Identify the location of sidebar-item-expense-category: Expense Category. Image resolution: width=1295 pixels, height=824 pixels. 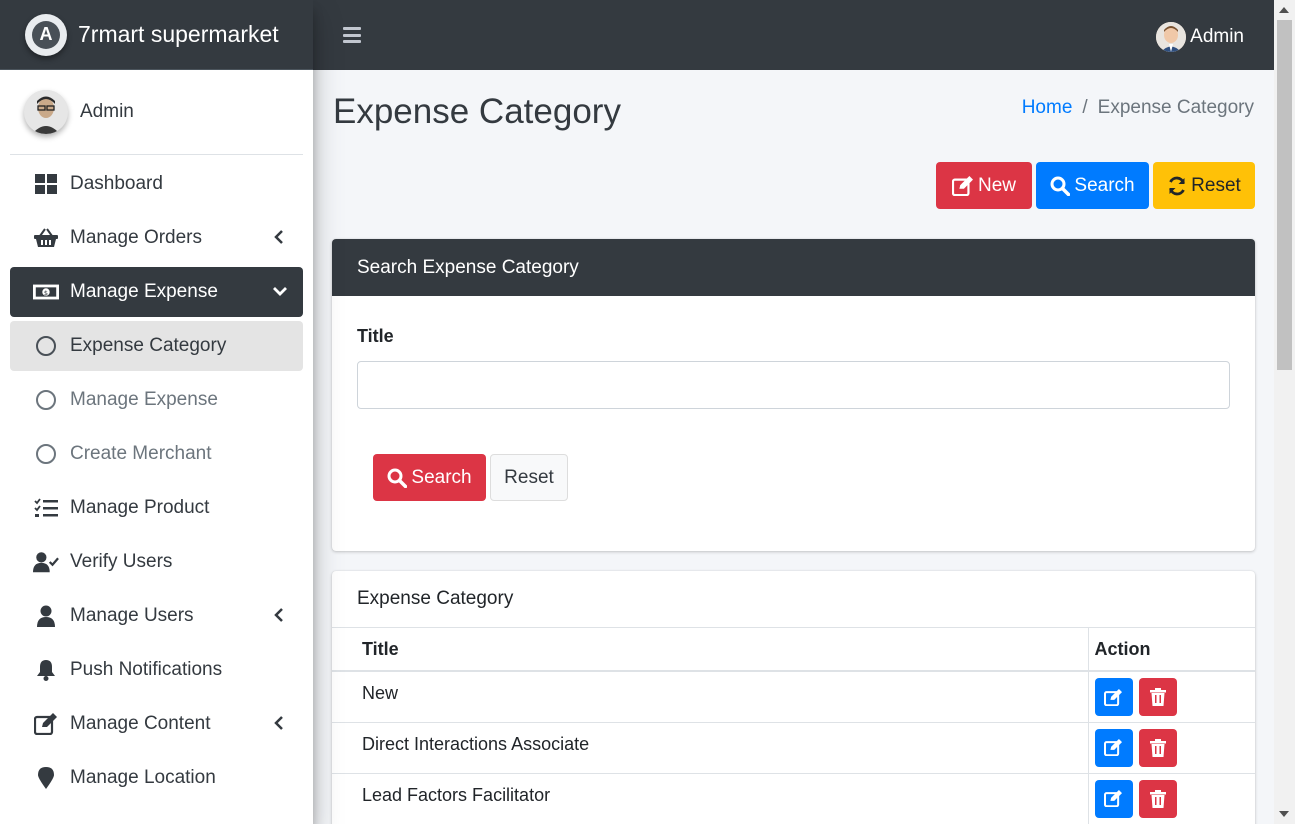
(156, 346).